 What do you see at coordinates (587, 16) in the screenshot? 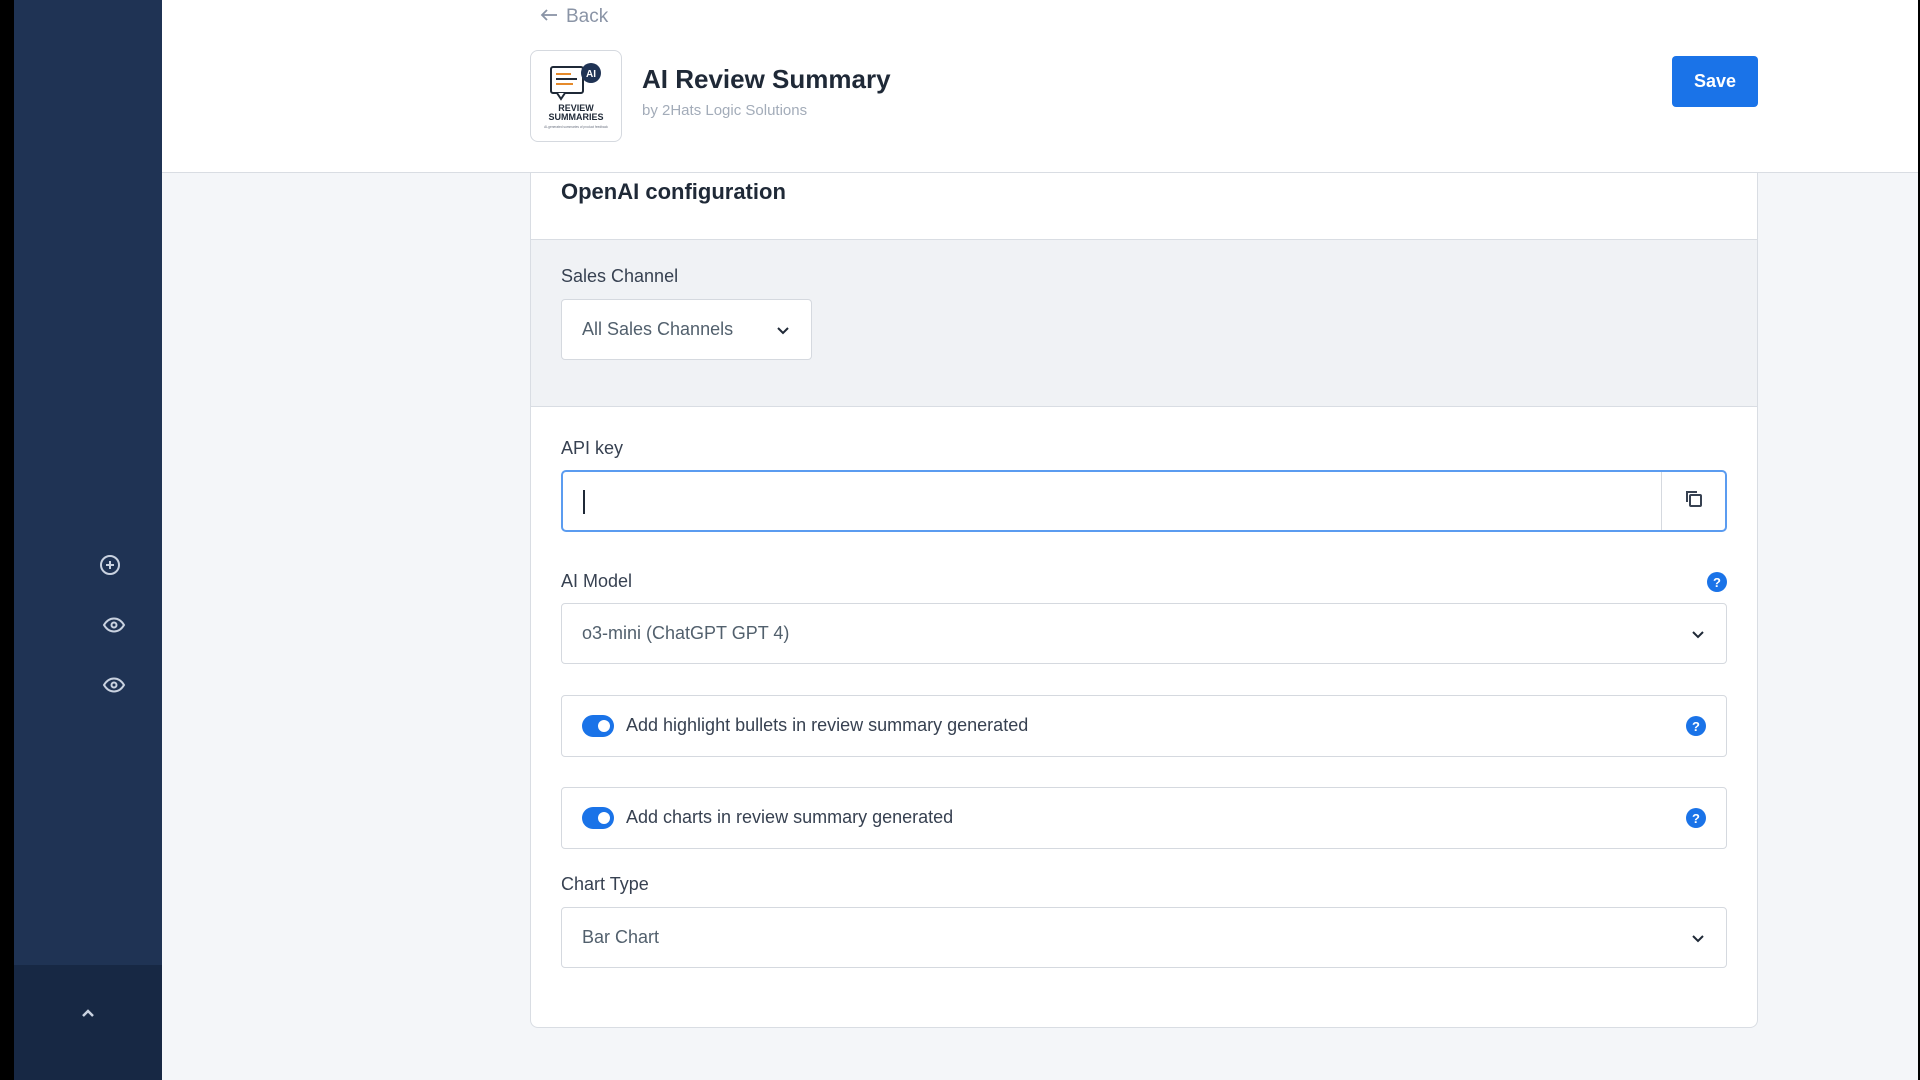
I see `back-label: Back` at bounding box center [587, 16].